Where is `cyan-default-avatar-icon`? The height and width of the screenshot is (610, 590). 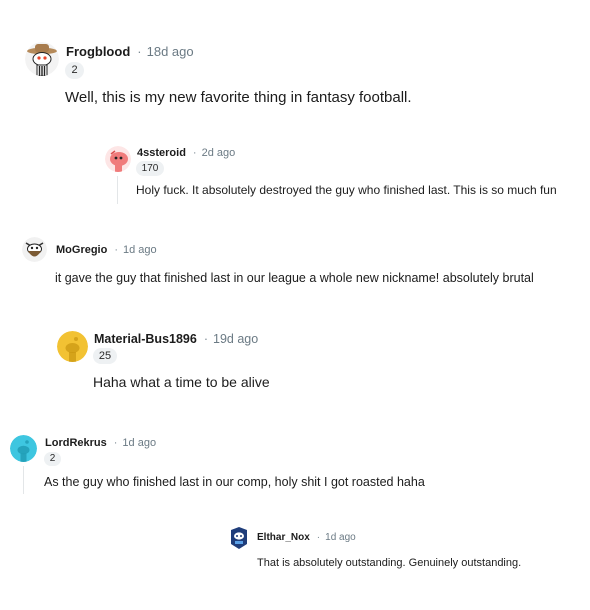
cyan-default-avatar-icon is located at coordinates (23, 448).